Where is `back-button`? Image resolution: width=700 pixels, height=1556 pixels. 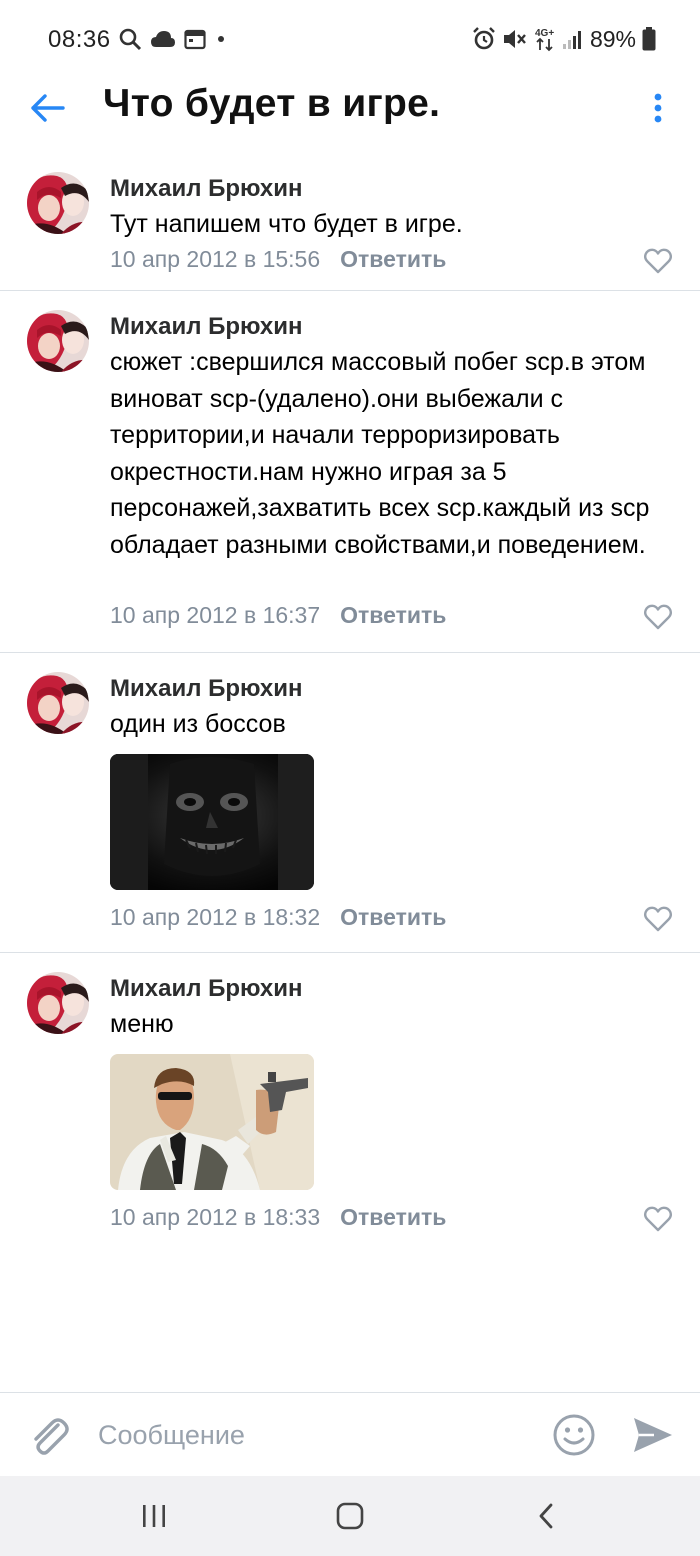
back-button is located at coordinates (48, 108).